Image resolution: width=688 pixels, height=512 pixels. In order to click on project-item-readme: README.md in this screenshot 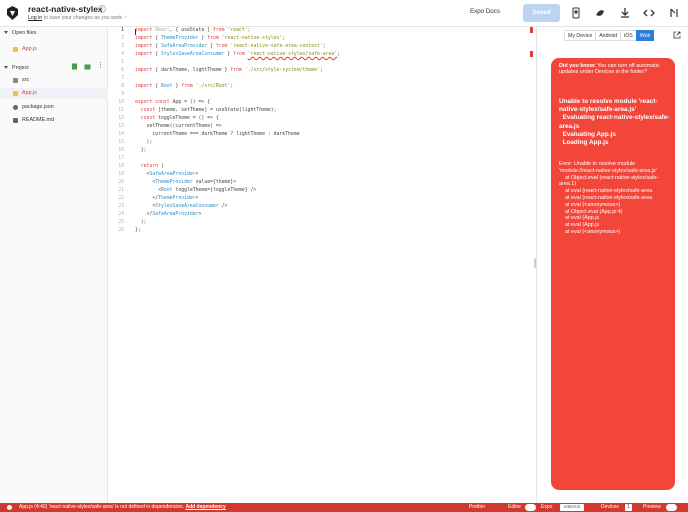, I will do `click(54, 120)`.